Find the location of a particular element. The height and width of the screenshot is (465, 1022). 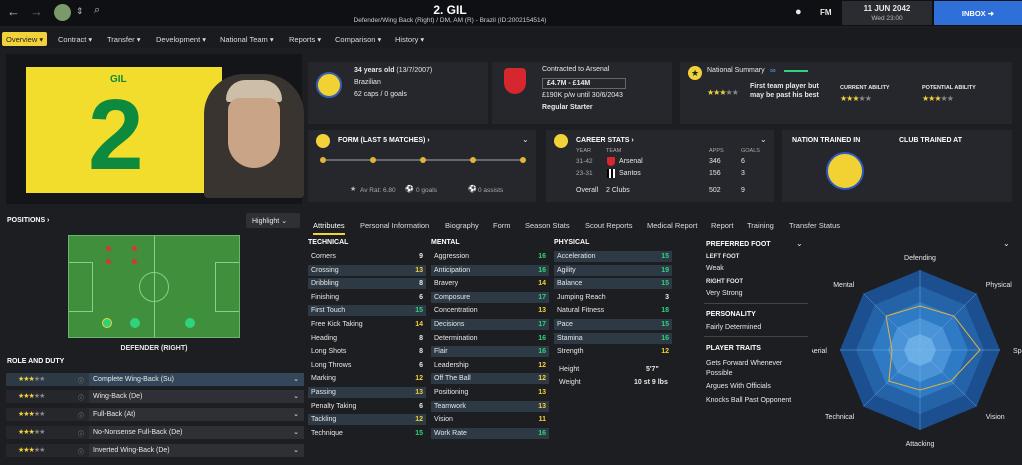

attribute-row: Dribbling 8 is located at coordinates (367, 284).